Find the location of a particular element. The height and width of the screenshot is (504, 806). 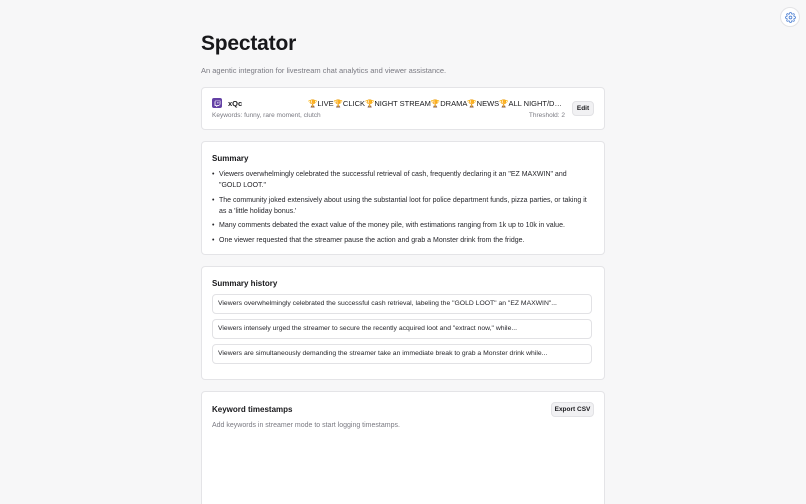

gear-icon is located at coordinates (790, 17).